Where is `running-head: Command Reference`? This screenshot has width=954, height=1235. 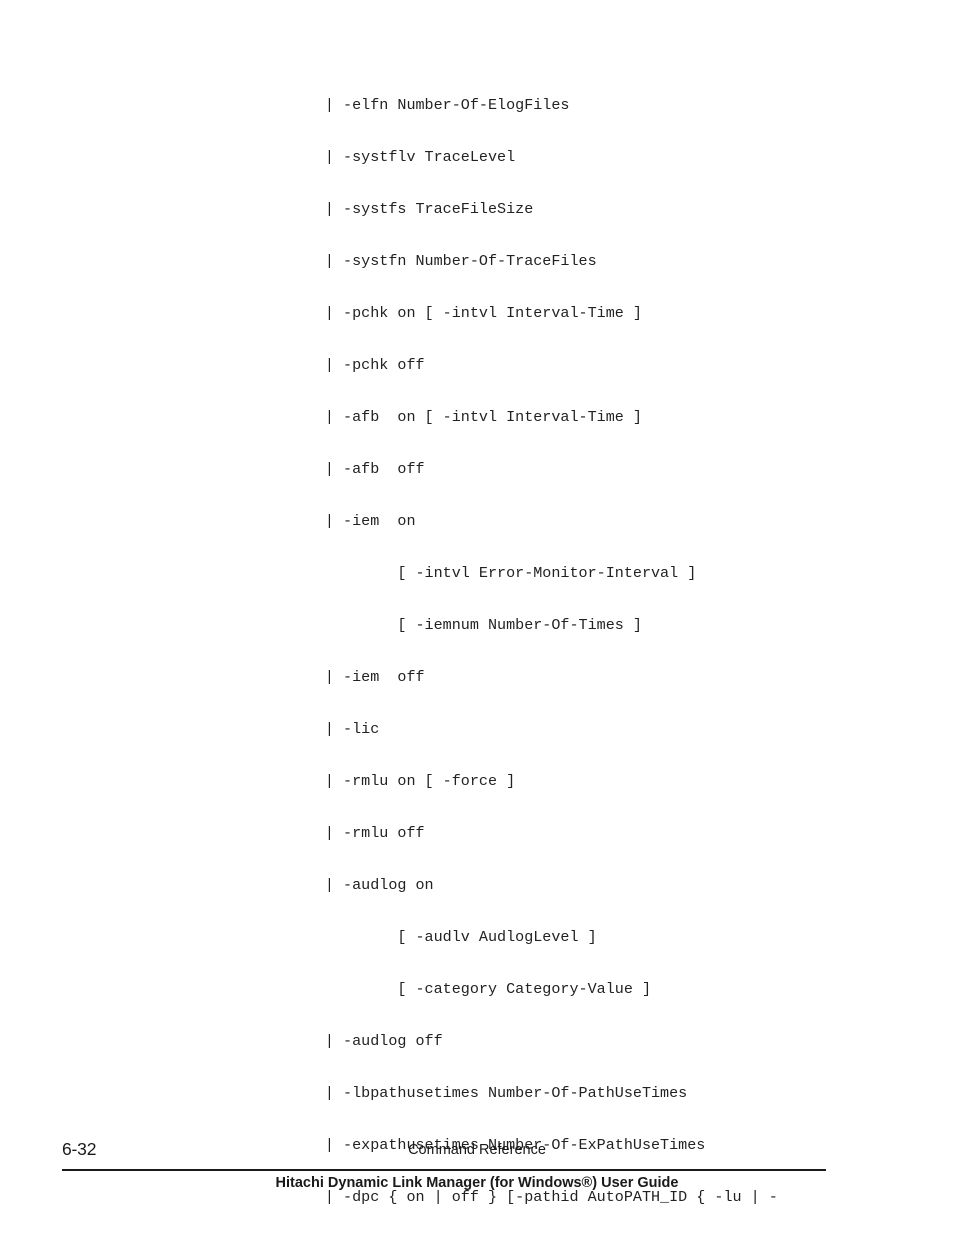
running-head: Command Reference is located at coordinates (477, 1150).